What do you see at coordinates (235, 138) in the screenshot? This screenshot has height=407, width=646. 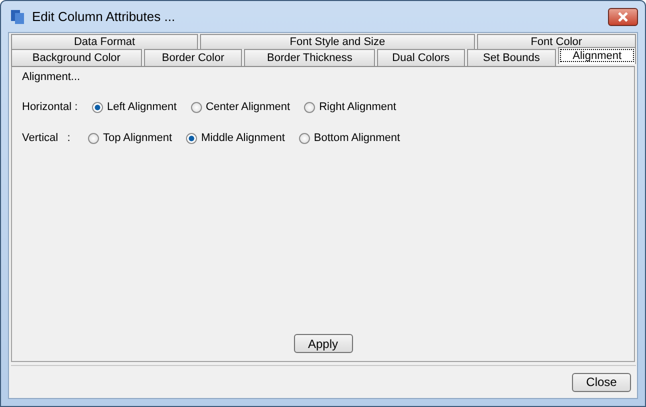 I see `radio-option: Middle Alignment` at bounding box center [235, 138].